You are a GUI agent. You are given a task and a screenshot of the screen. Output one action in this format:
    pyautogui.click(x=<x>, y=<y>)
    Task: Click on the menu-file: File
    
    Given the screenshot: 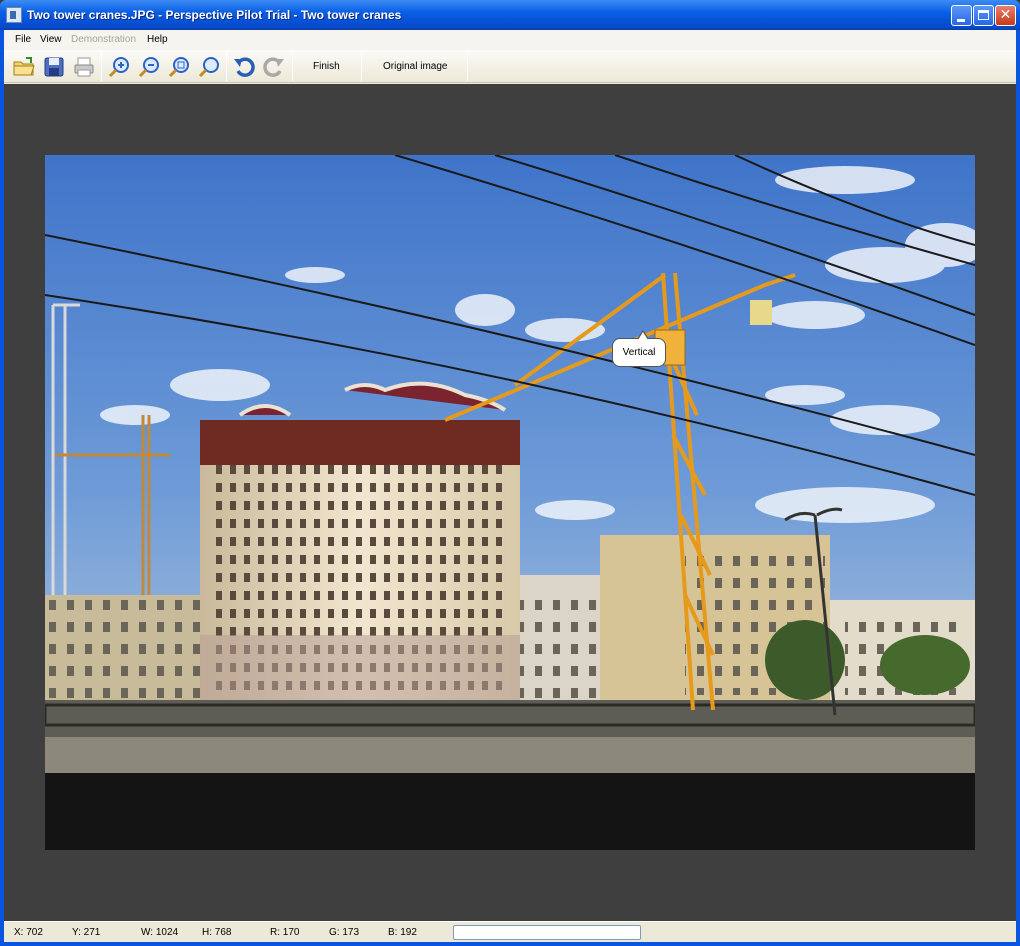 What is the action you would take?
    pyautogui.click(x=23, y=39)
    